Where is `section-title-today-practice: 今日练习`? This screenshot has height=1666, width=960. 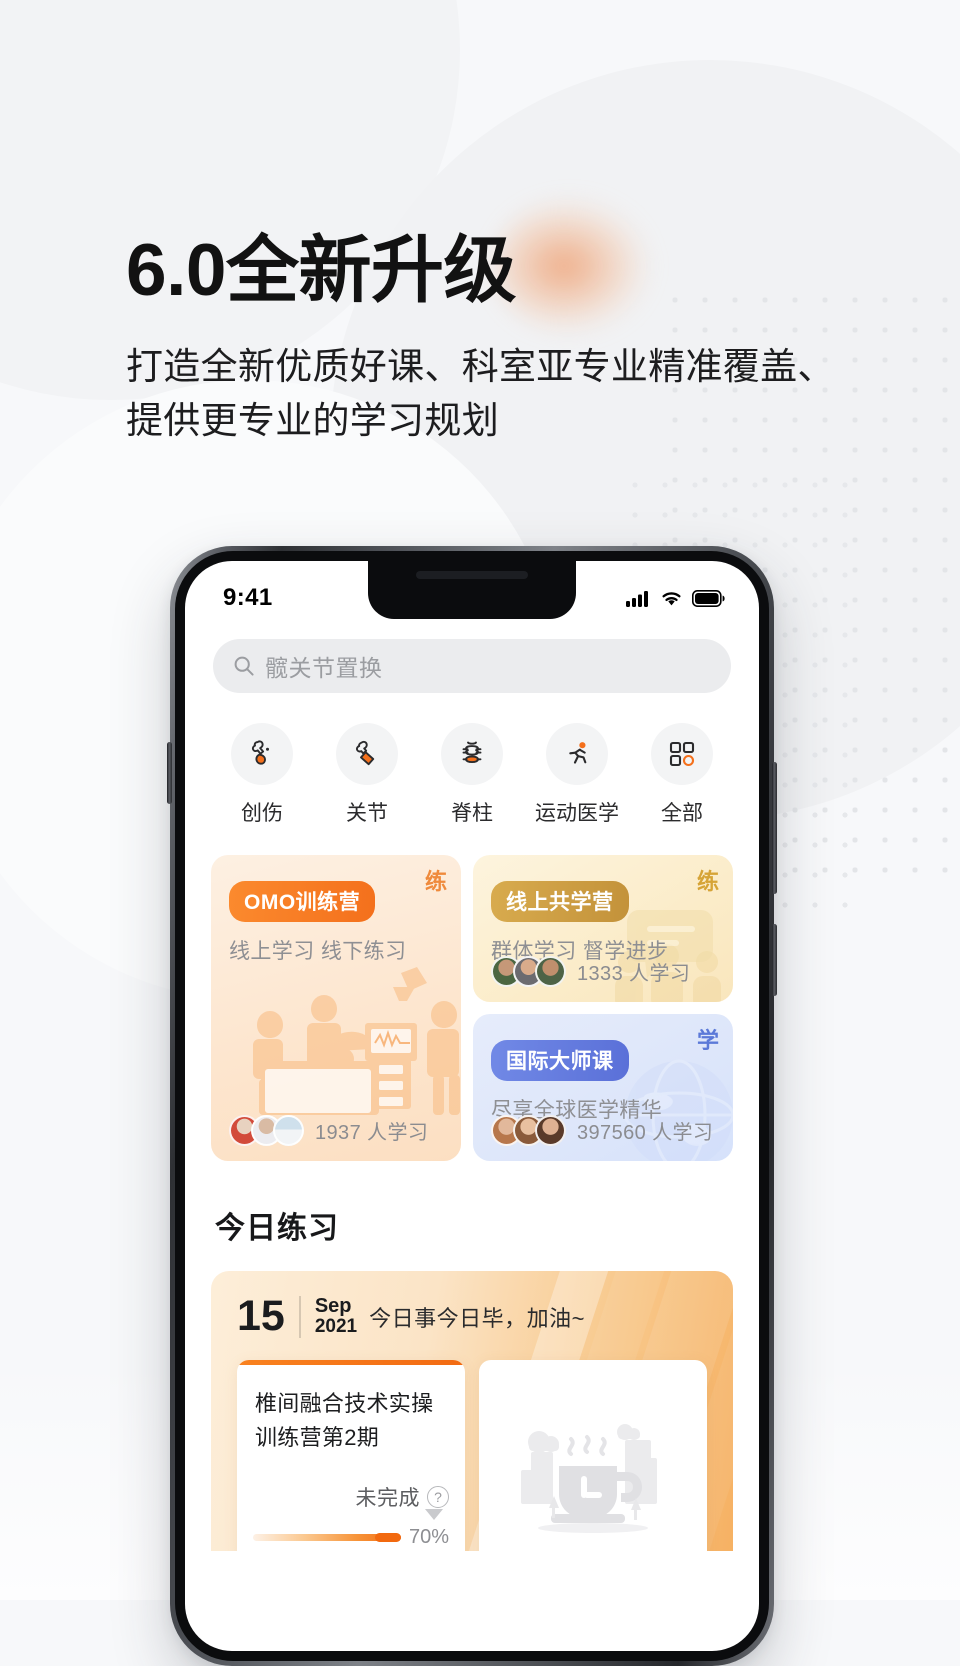
section-title-today-practice: 今日练习 is located at coordinates (277, 1228).